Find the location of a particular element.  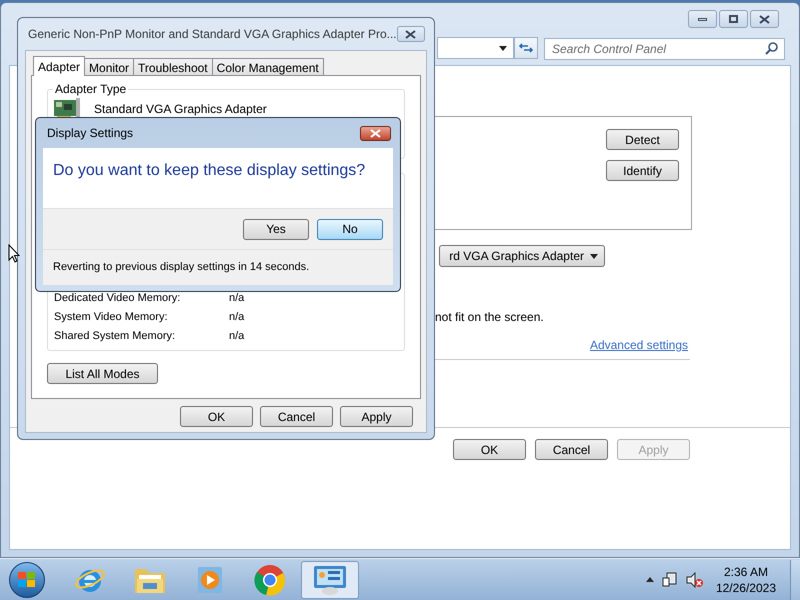

adapter-name: Standard VGA Graphics Adapter is located at coordinates (180, 109).